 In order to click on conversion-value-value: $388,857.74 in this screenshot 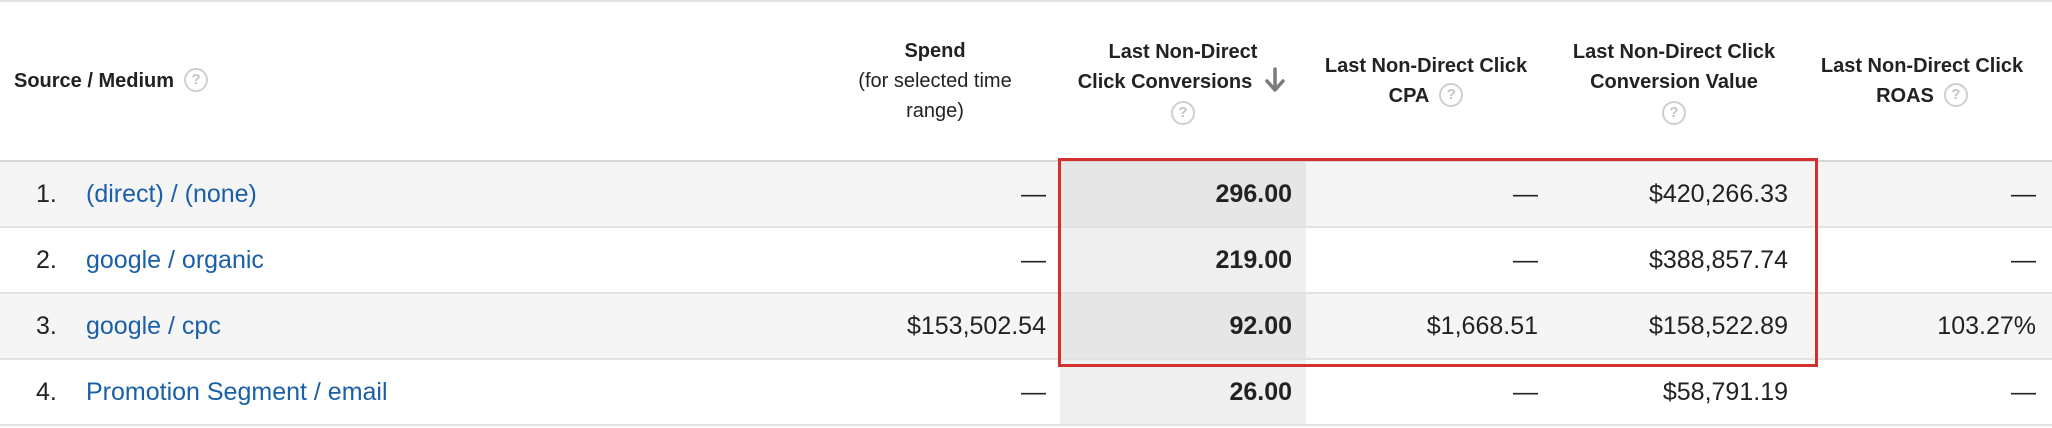, I will do `click(1718, 260)`.